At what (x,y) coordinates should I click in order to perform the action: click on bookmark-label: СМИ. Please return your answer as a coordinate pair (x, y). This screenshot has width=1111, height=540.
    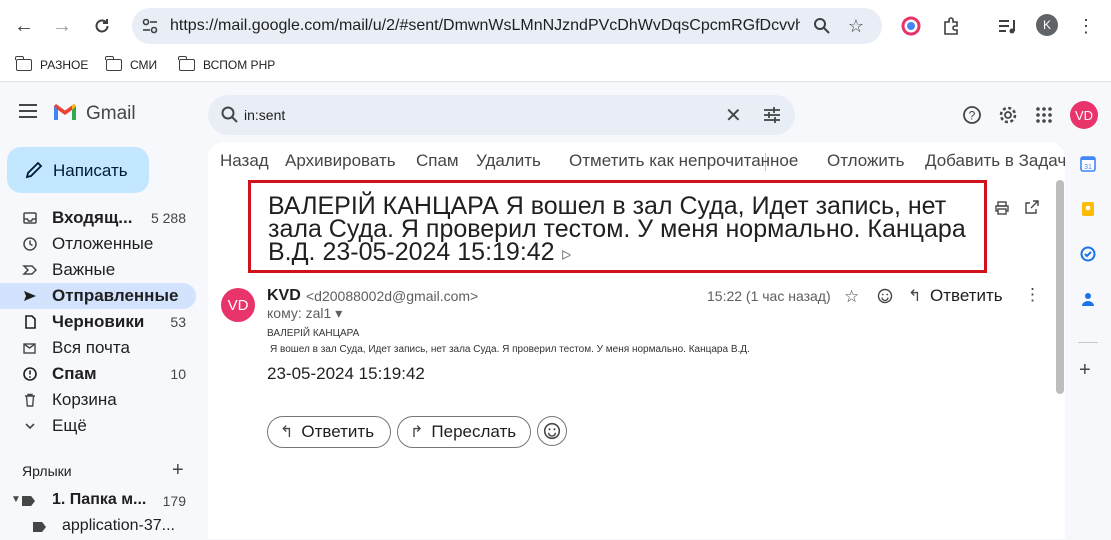
    Looking at the image, I should click on (144, 65).